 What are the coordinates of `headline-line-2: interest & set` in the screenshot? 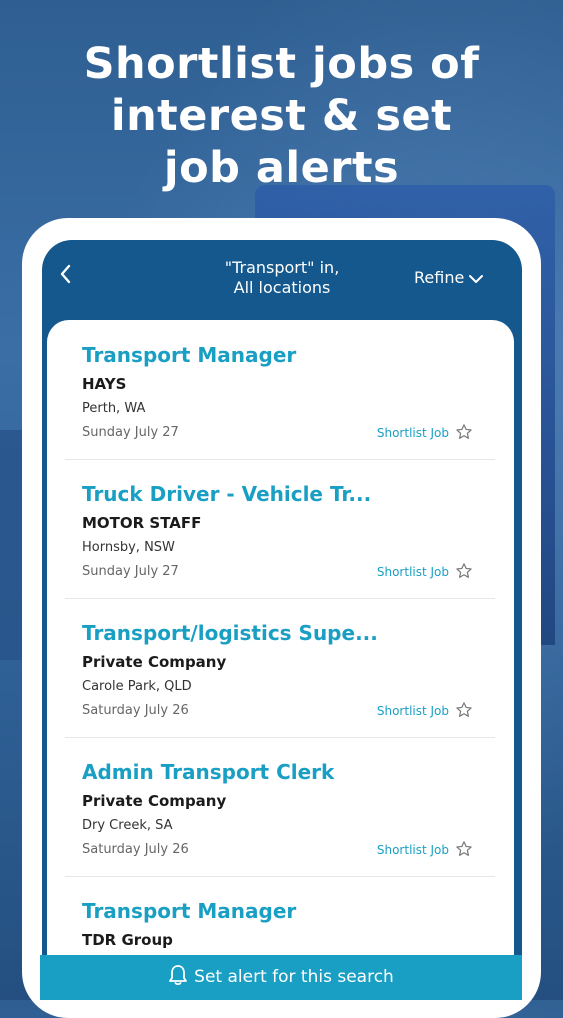 It's located at (281, 116).